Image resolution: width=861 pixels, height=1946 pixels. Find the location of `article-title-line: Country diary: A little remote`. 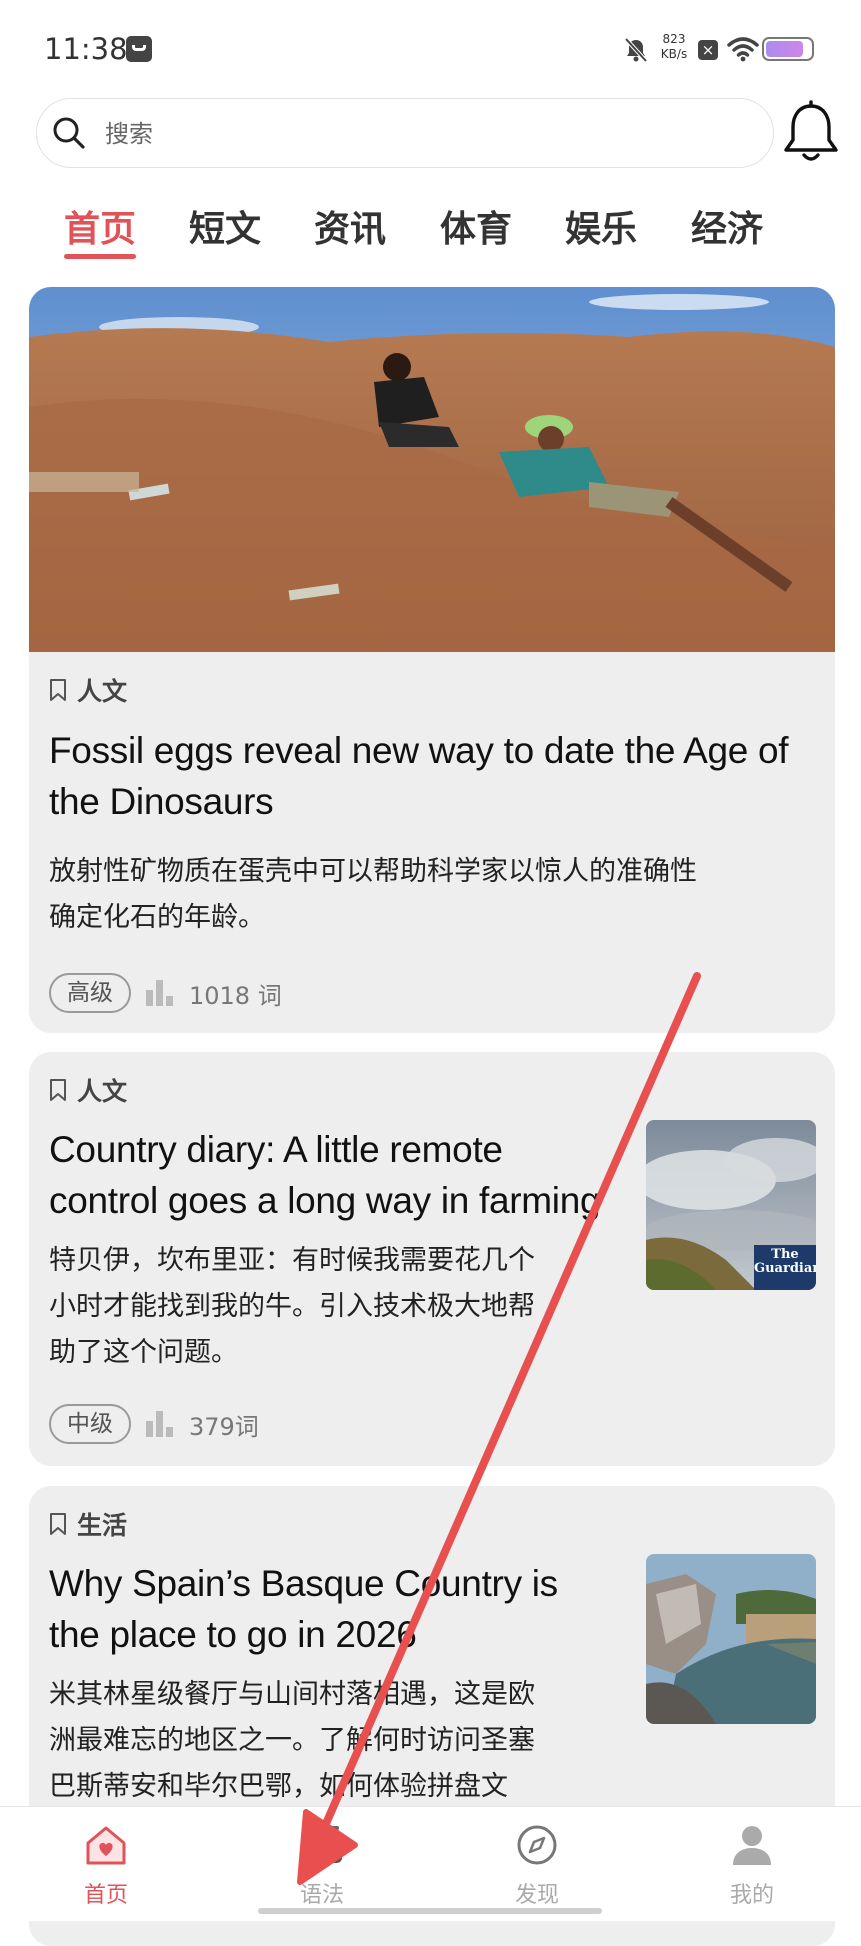

article-title-line: Country diary: A little remote is located at coordinates (276, 1149).